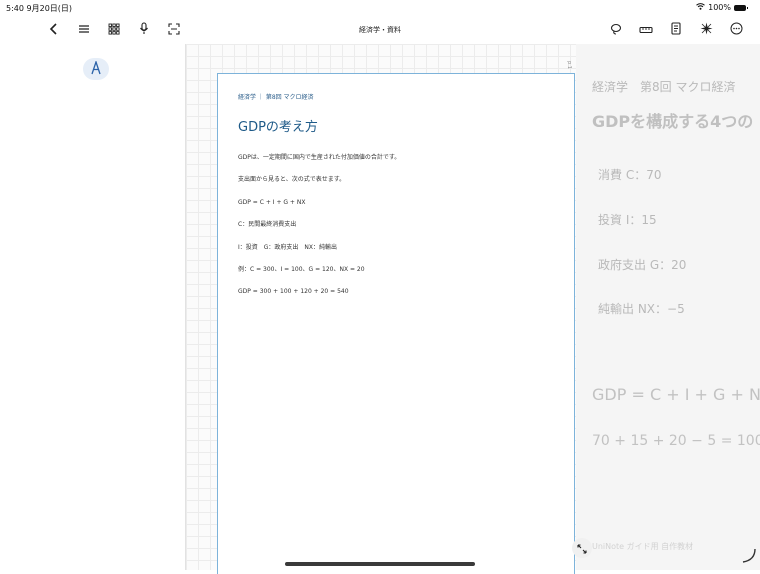 This screenshot has height=574, width=760. What do you see at coordinates (642, 265) in the screenshot?
I see `panel-item: 政府支出 G：20` at bounding box center [642, 265].